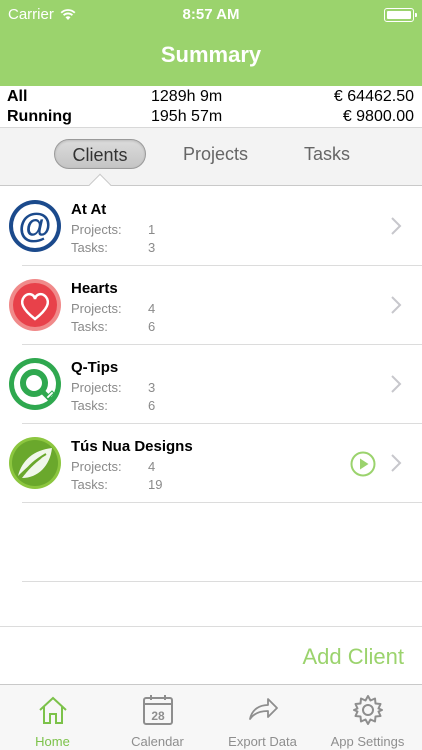 This screenshot has height=750, width=422. What do you see at coordinates (211, 54) in the screenshot?
I see `page-title: Summary` at bounding box center [211, 54].